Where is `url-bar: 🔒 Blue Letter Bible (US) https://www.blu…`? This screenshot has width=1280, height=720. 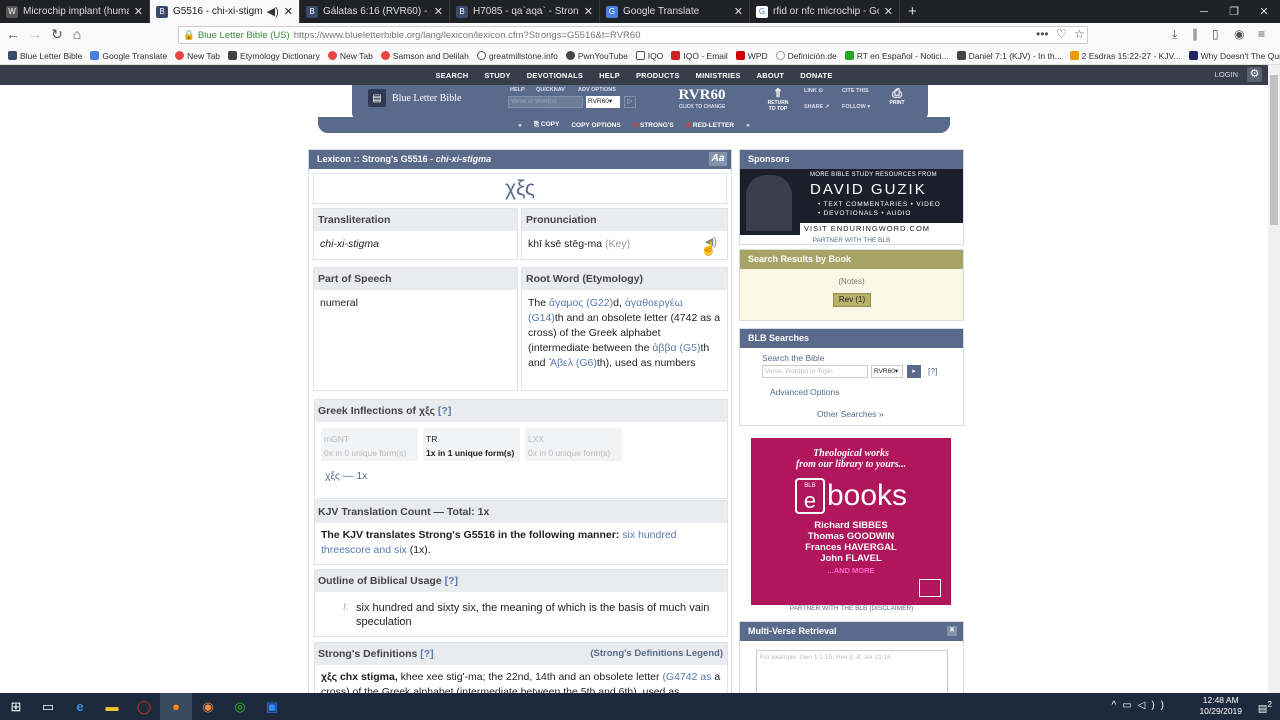 url-bar: 🔒 Blue Letter Bible (US) https://www.blu… is located at coordinates (633, 35).